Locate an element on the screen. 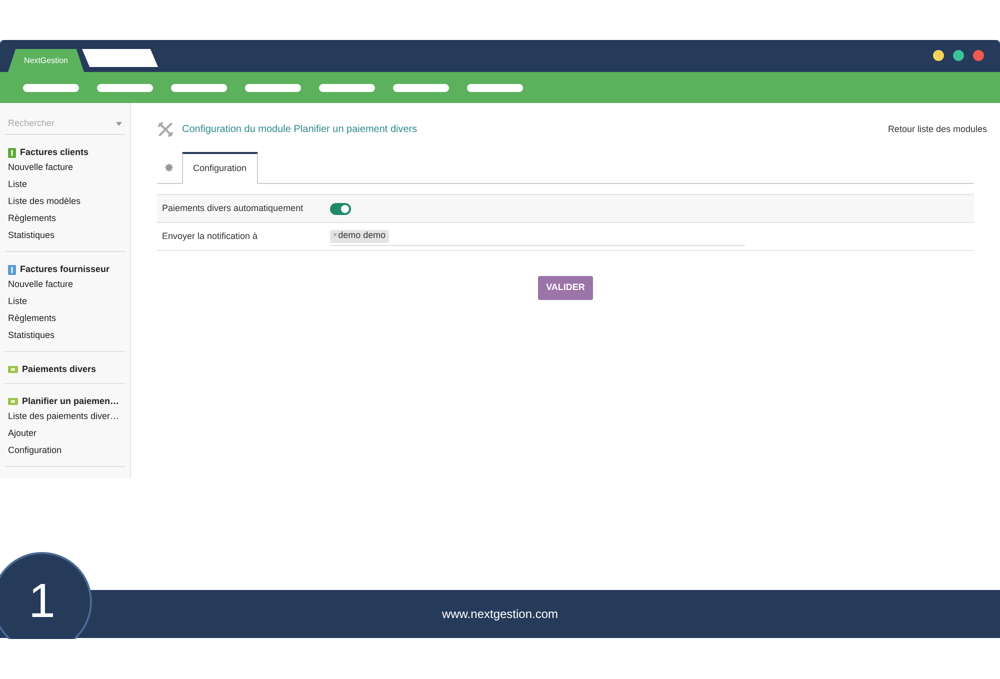 The height and width of the screenshot is (679, 1000). submit-button: VALIDER is located at coordinates (565, 288).